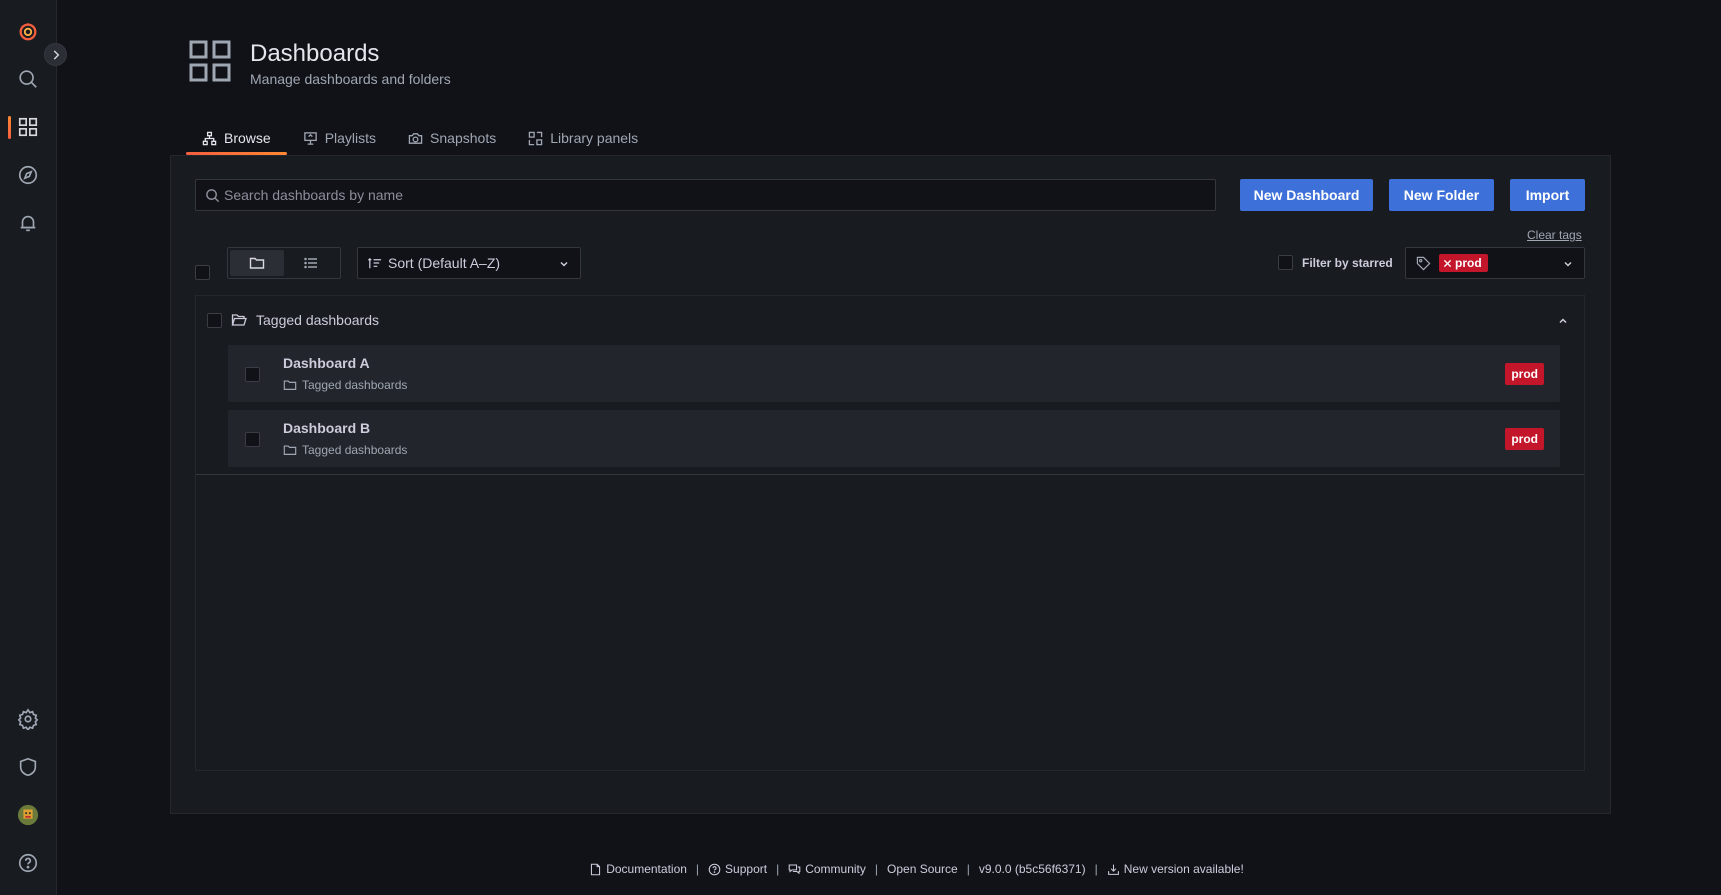 The height and width of the screenshot is (895, 1721). I want to click on page-title: Dashboards, so click(315, 53).